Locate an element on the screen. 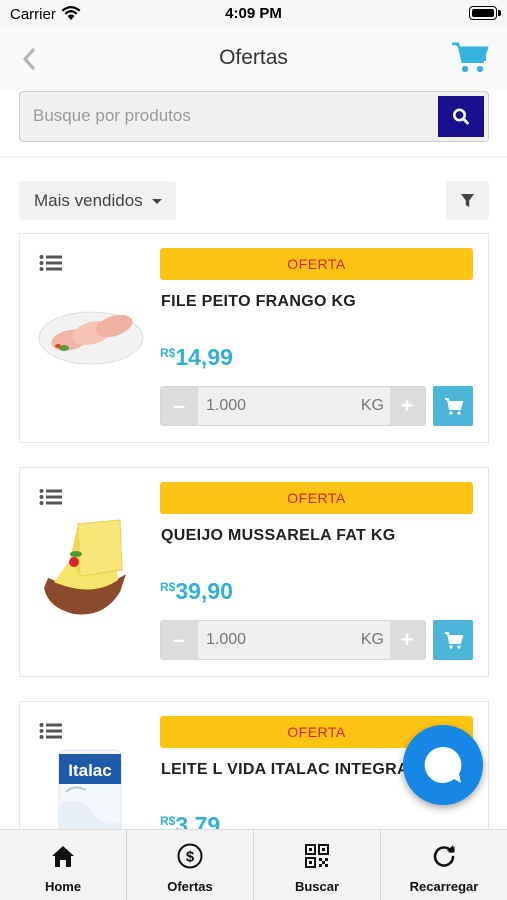 This screenshot has height=900, width=507. price-value: 39,90 is located at coordinates (204, 591).